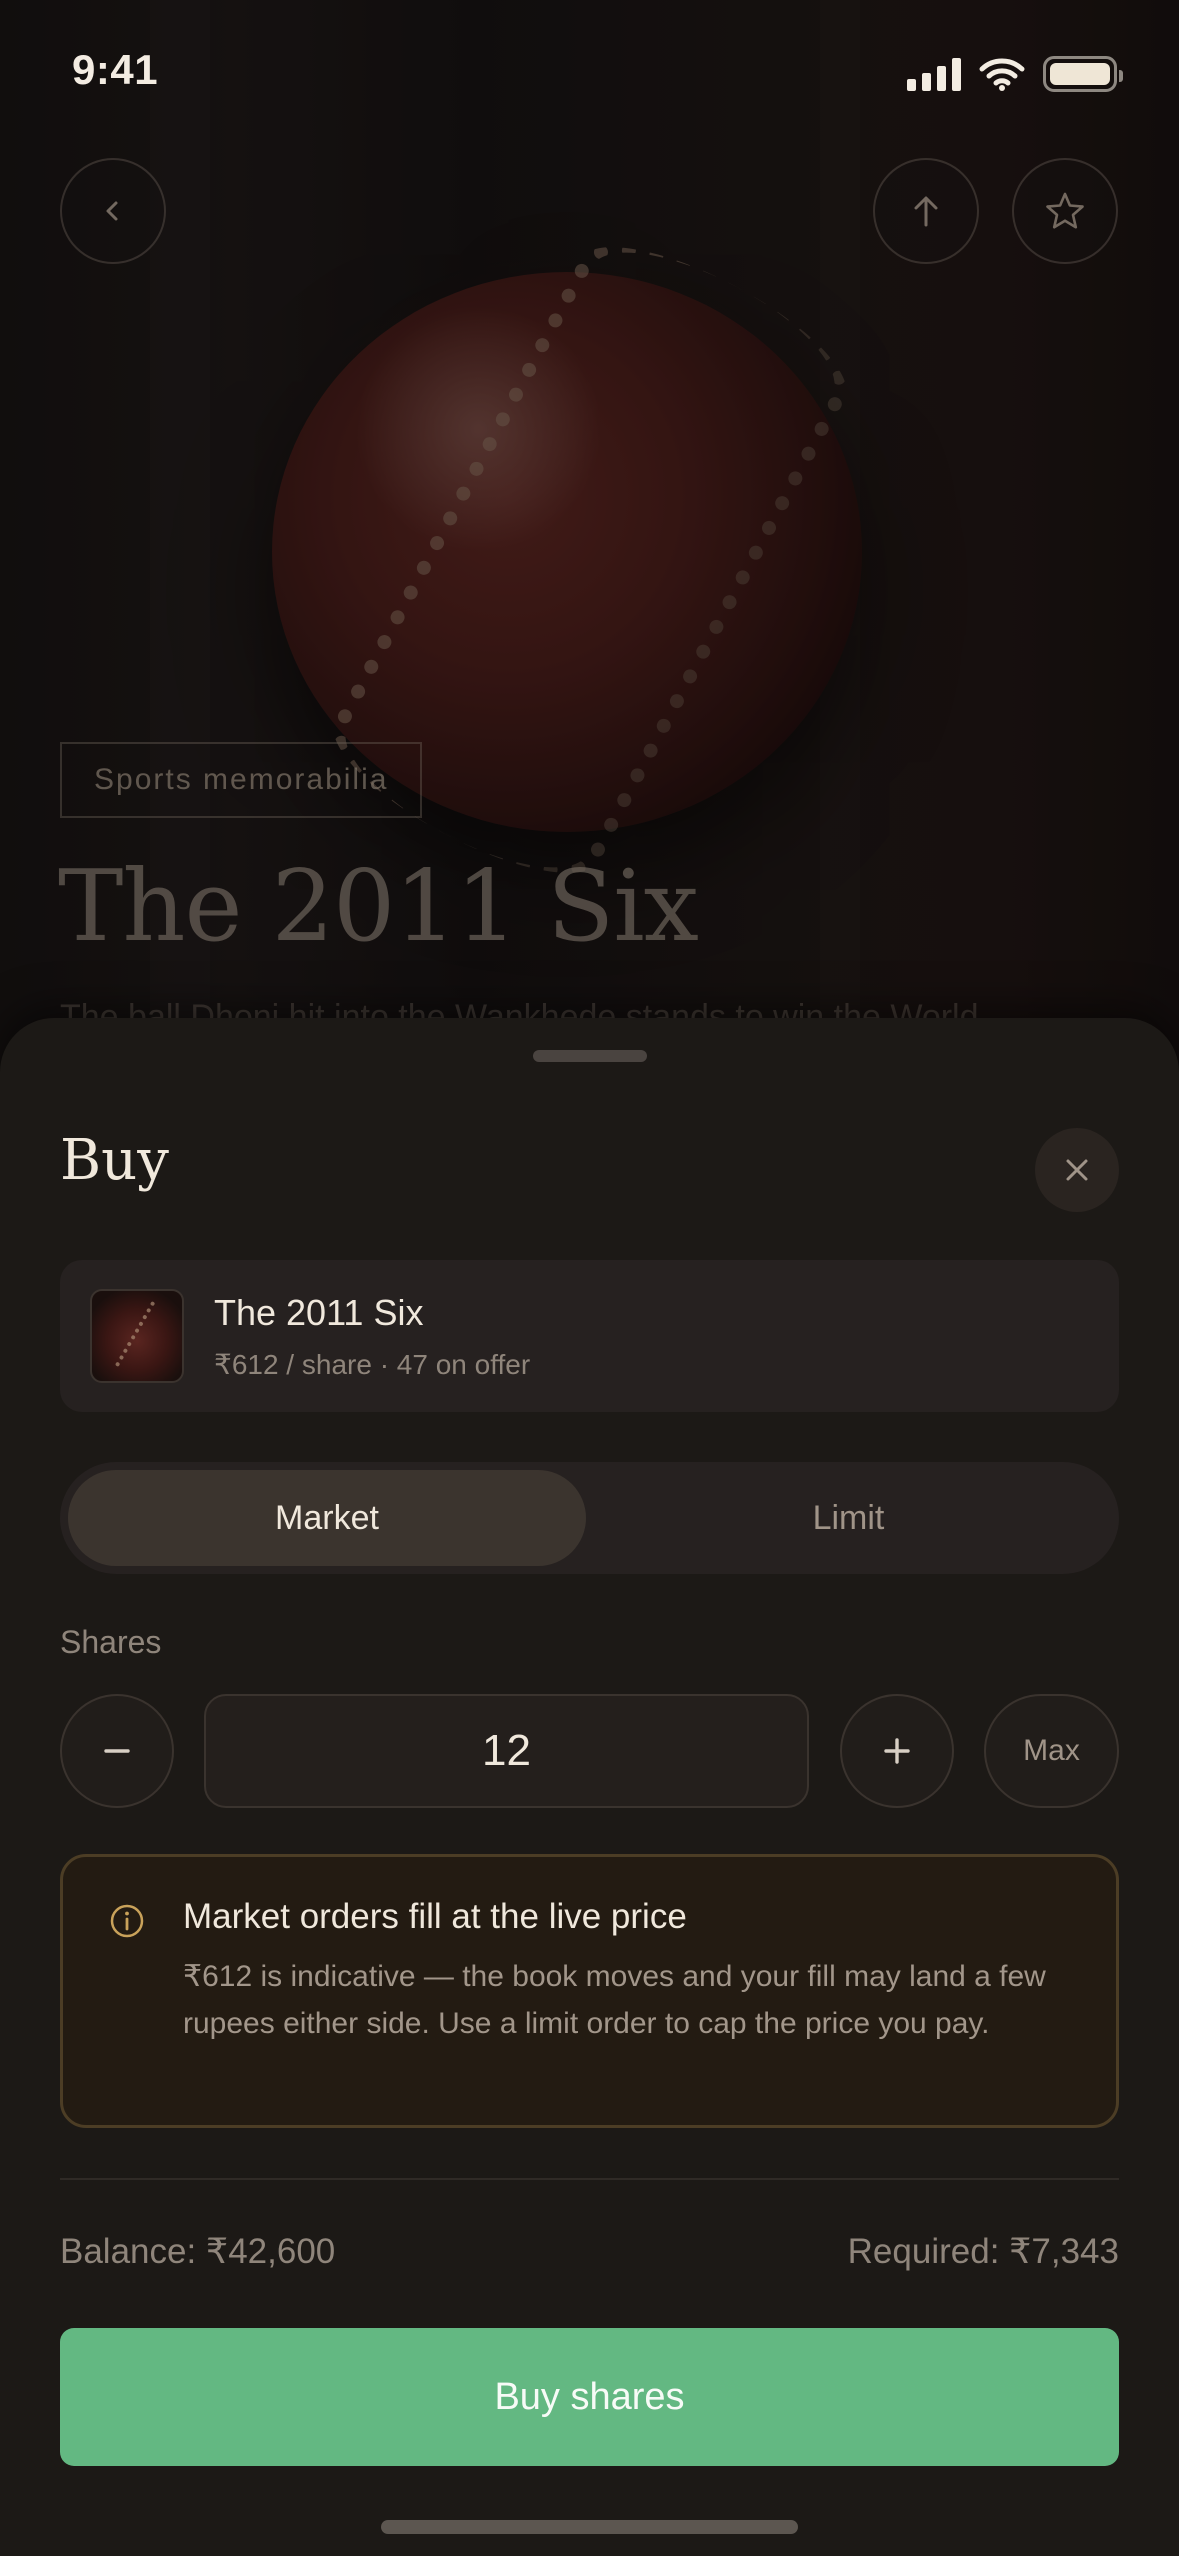 The height and width of the screenshot is (2556, 1179). I want to click on sheet-grabber, so click(590, 1056).